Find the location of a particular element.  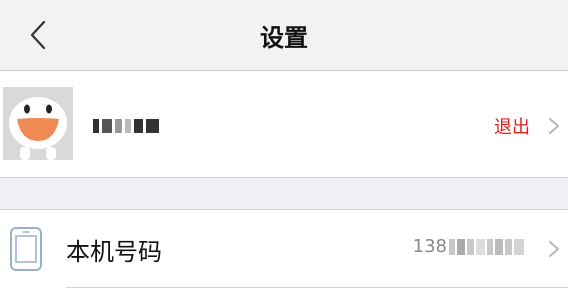

account-name-redacted is located at coordinates (128, 126).